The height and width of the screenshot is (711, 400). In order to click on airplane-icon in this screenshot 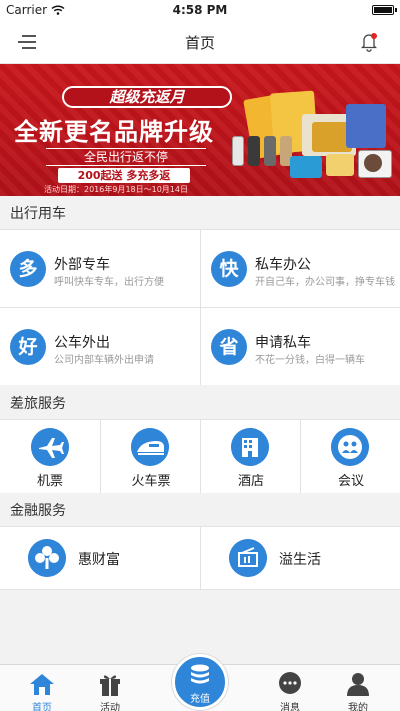, I will do `click(50, 447)`.